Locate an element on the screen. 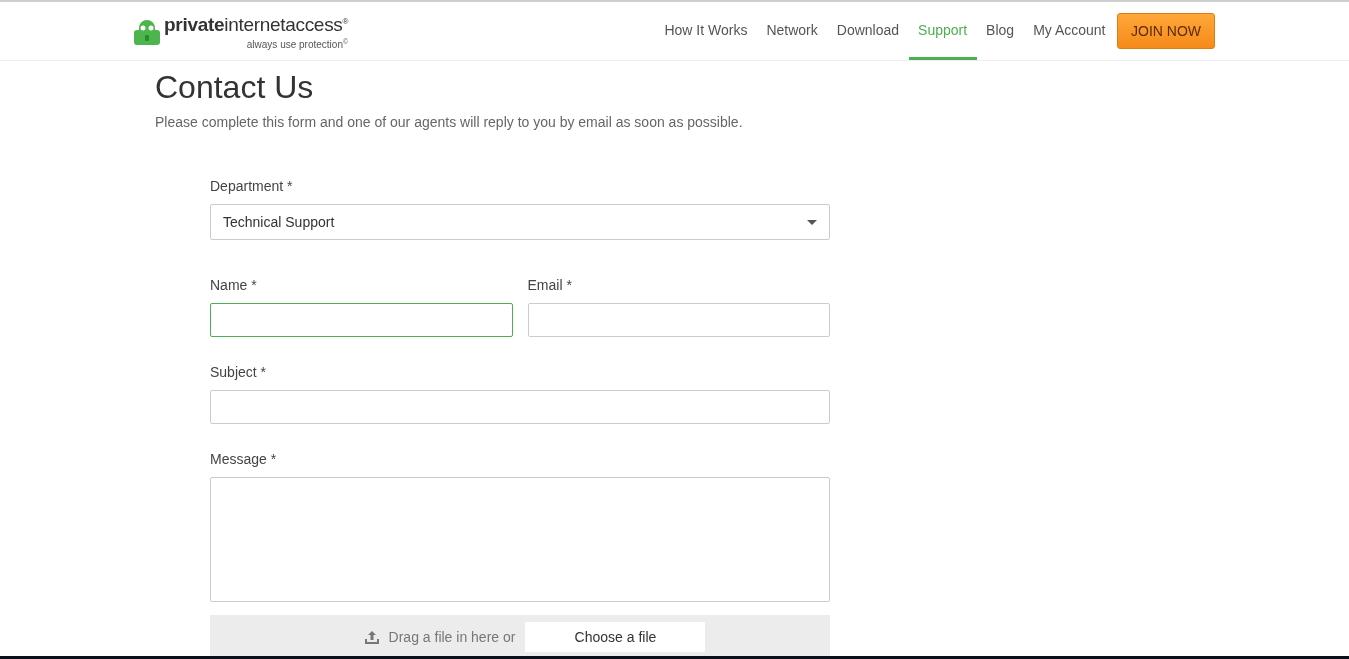  nav-link: My Account is located at coordinates (1069, 31).